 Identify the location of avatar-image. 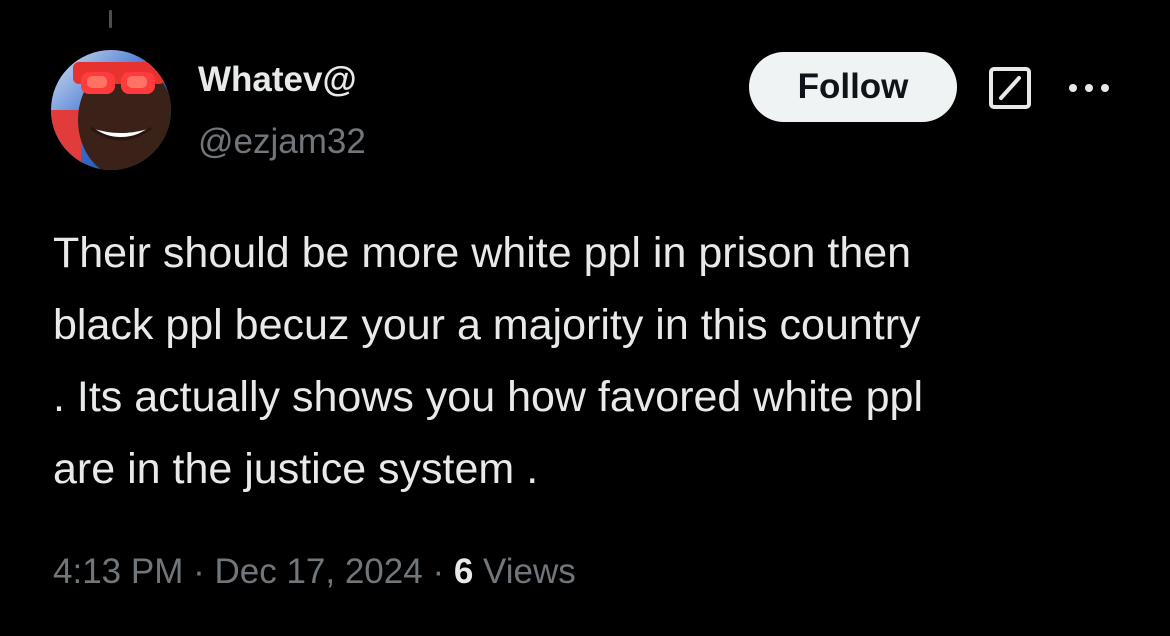
(111, 110).